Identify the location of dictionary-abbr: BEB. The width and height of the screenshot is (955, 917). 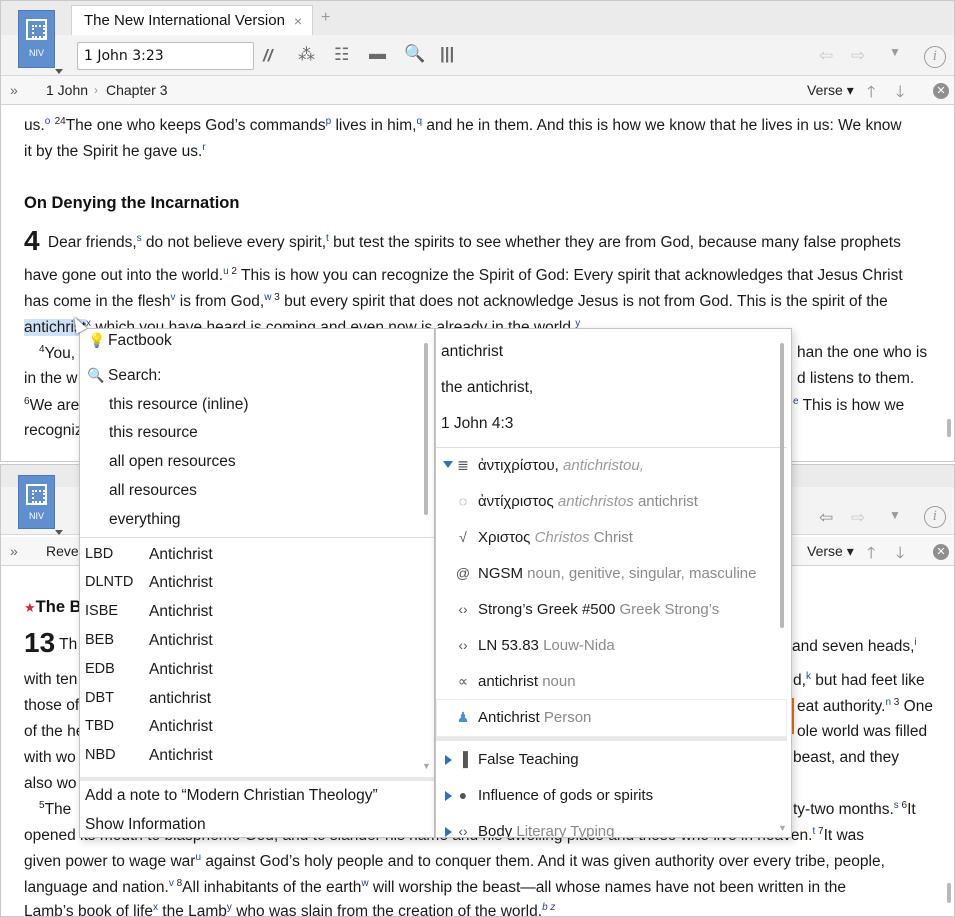
(99, 640).